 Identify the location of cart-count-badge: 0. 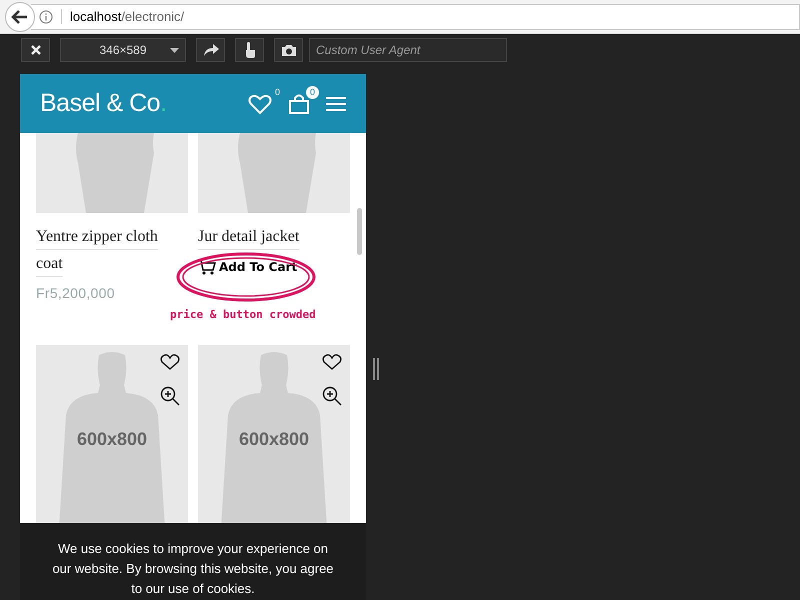
(312, 92).